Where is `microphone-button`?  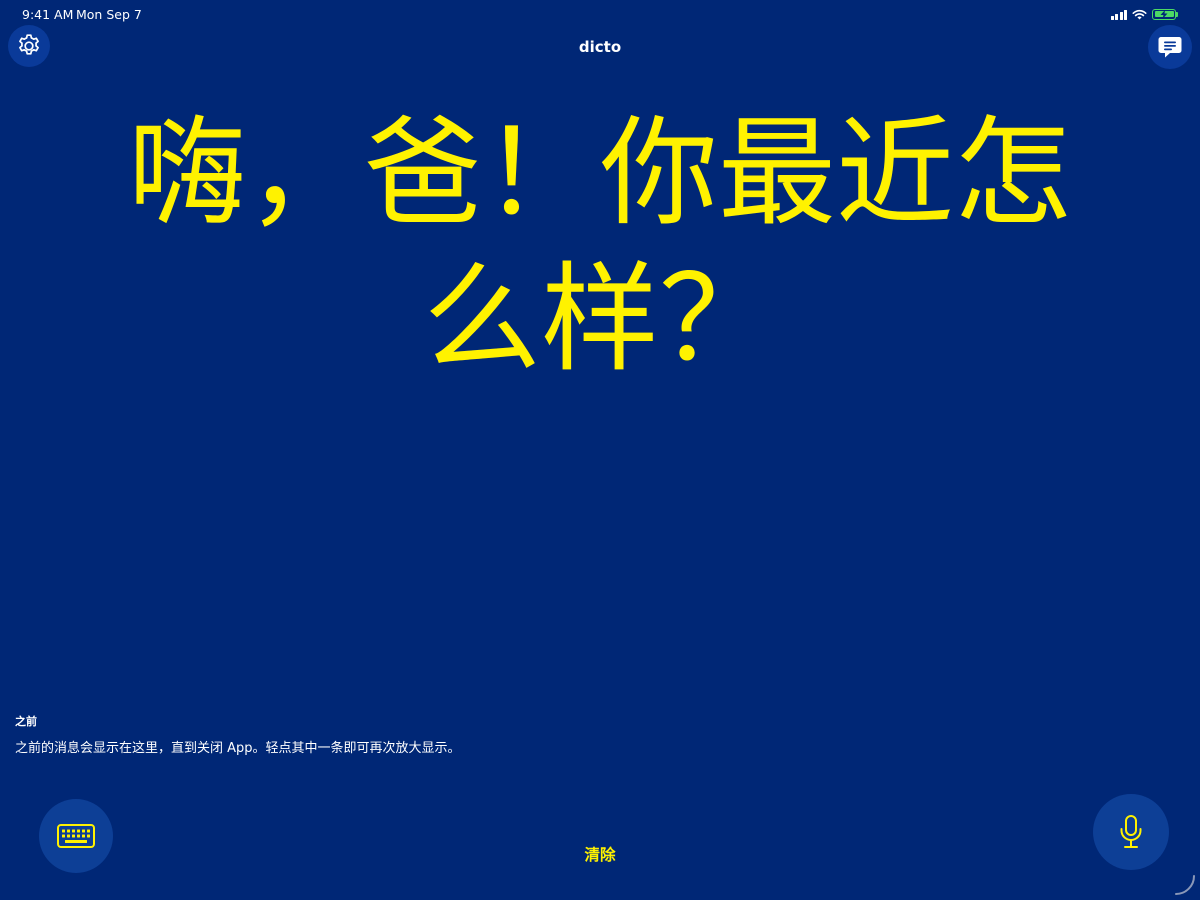 microphone-button is located at coordinates (1131, 832).